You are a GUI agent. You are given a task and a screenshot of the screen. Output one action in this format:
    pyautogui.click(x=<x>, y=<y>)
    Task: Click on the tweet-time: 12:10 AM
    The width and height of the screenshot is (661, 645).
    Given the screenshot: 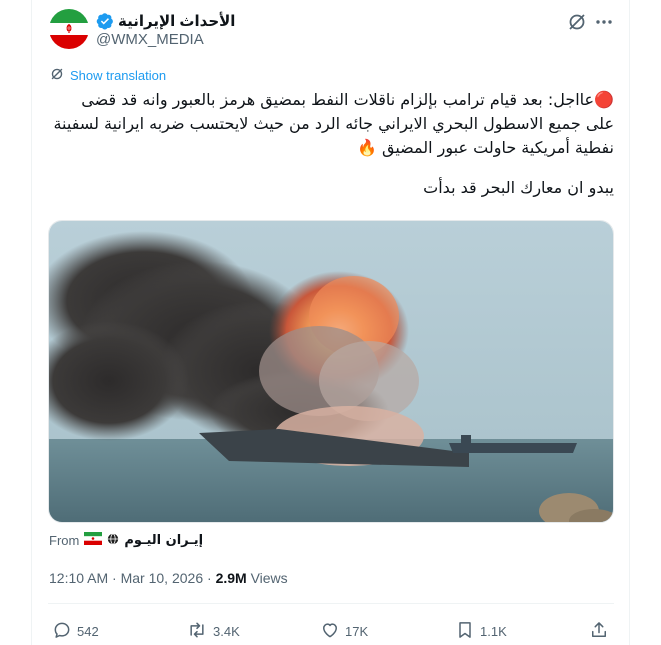 What is the action you would take?
    pyautogui.click(x=78, y=578)
    